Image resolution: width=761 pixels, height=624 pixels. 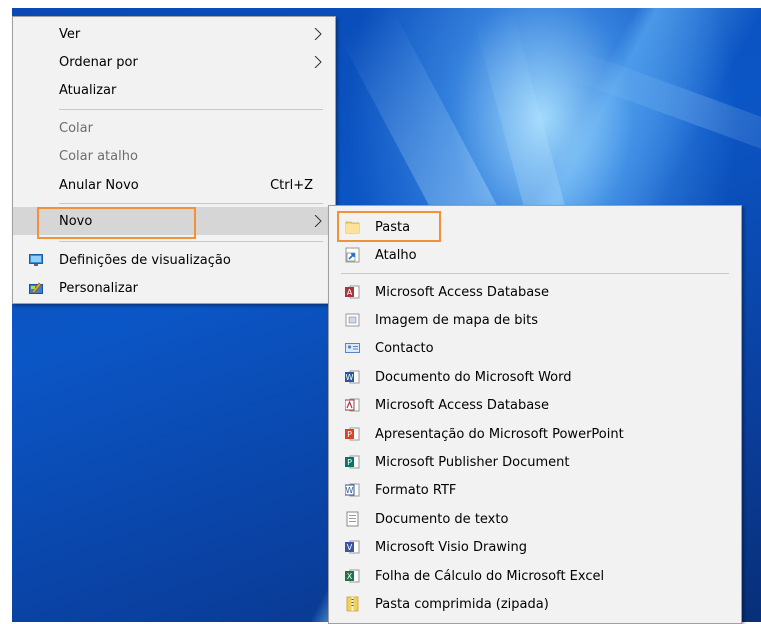 I want to click on submenu-item-label: Microsoft Visio Drawing, so click(x=451, y=547).